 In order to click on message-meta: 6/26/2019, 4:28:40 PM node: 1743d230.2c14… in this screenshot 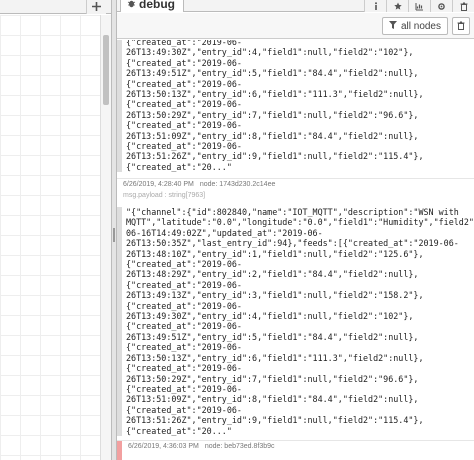, I will do `click(295, 190)`.